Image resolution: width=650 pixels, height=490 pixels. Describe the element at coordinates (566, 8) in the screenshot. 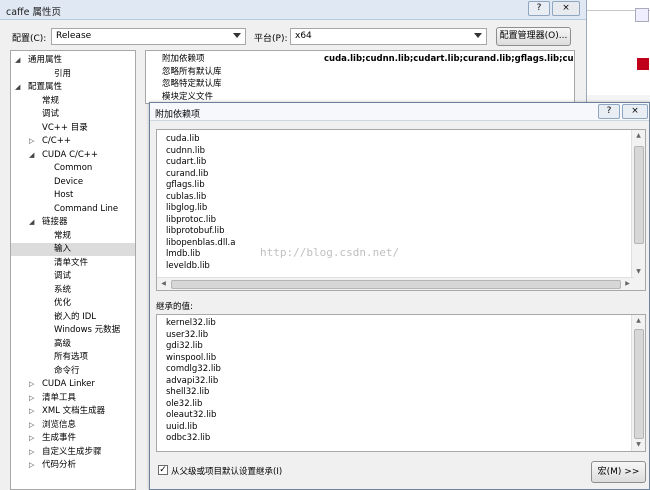

I see `close-button: ×` at that location.